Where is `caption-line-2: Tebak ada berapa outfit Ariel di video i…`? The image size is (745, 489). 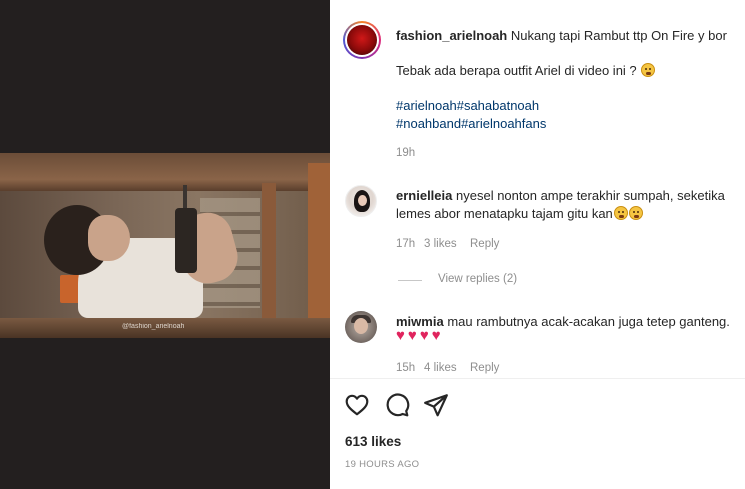
caption-line-2: Tebak ada berapa outfit Ariel di video i… is located at coordinates (526, 70).